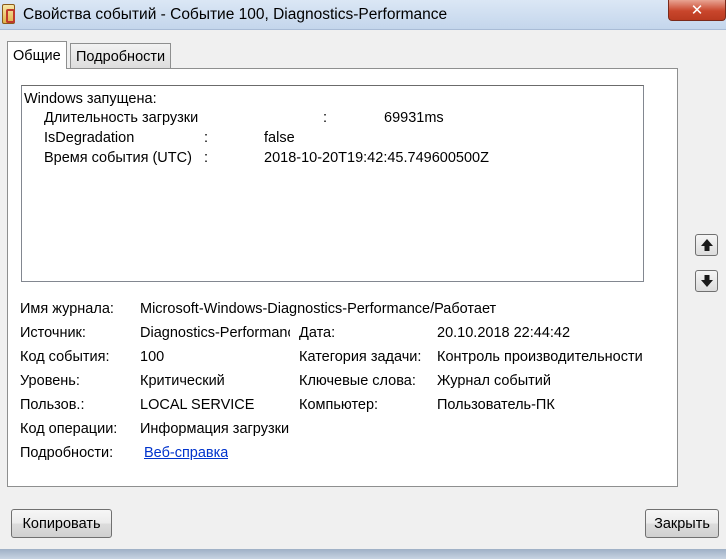  I want to click on task-category-label: Категория задачи:, so click(360, 357).